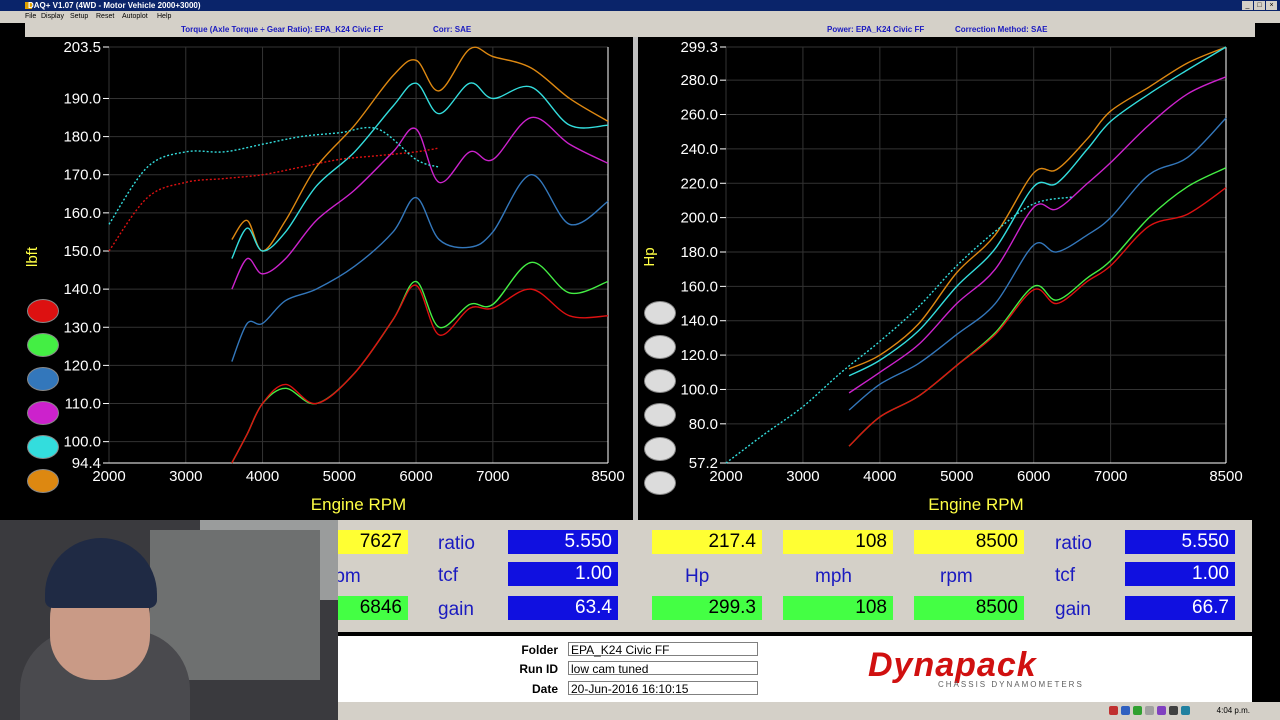  What do you see at coordinates (82, 47) in the screenshot?
I see `y-tick-label: 203.5` at bounding box center [82, 47].